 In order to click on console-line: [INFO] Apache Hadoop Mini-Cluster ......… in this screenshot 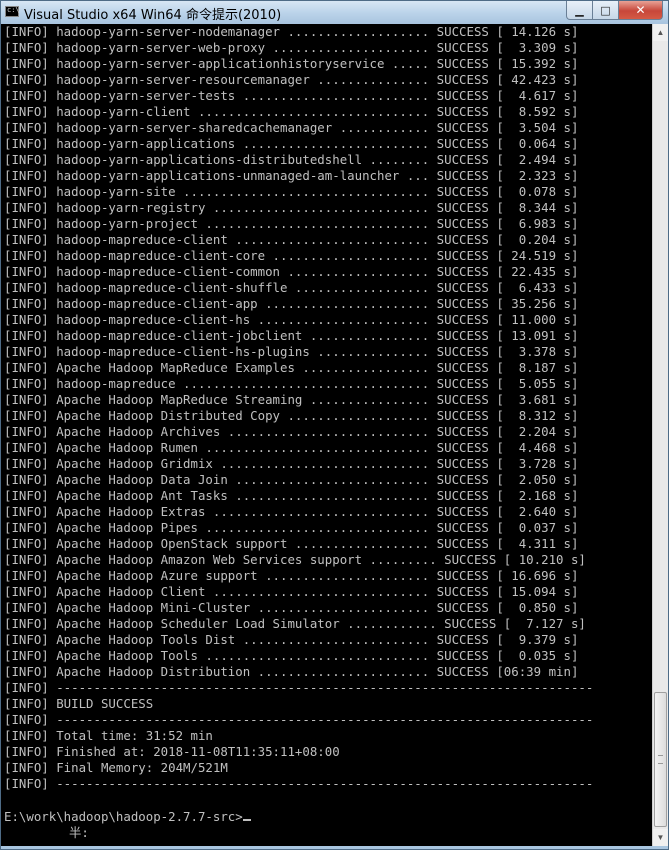, I will do `click(291, 607)`.